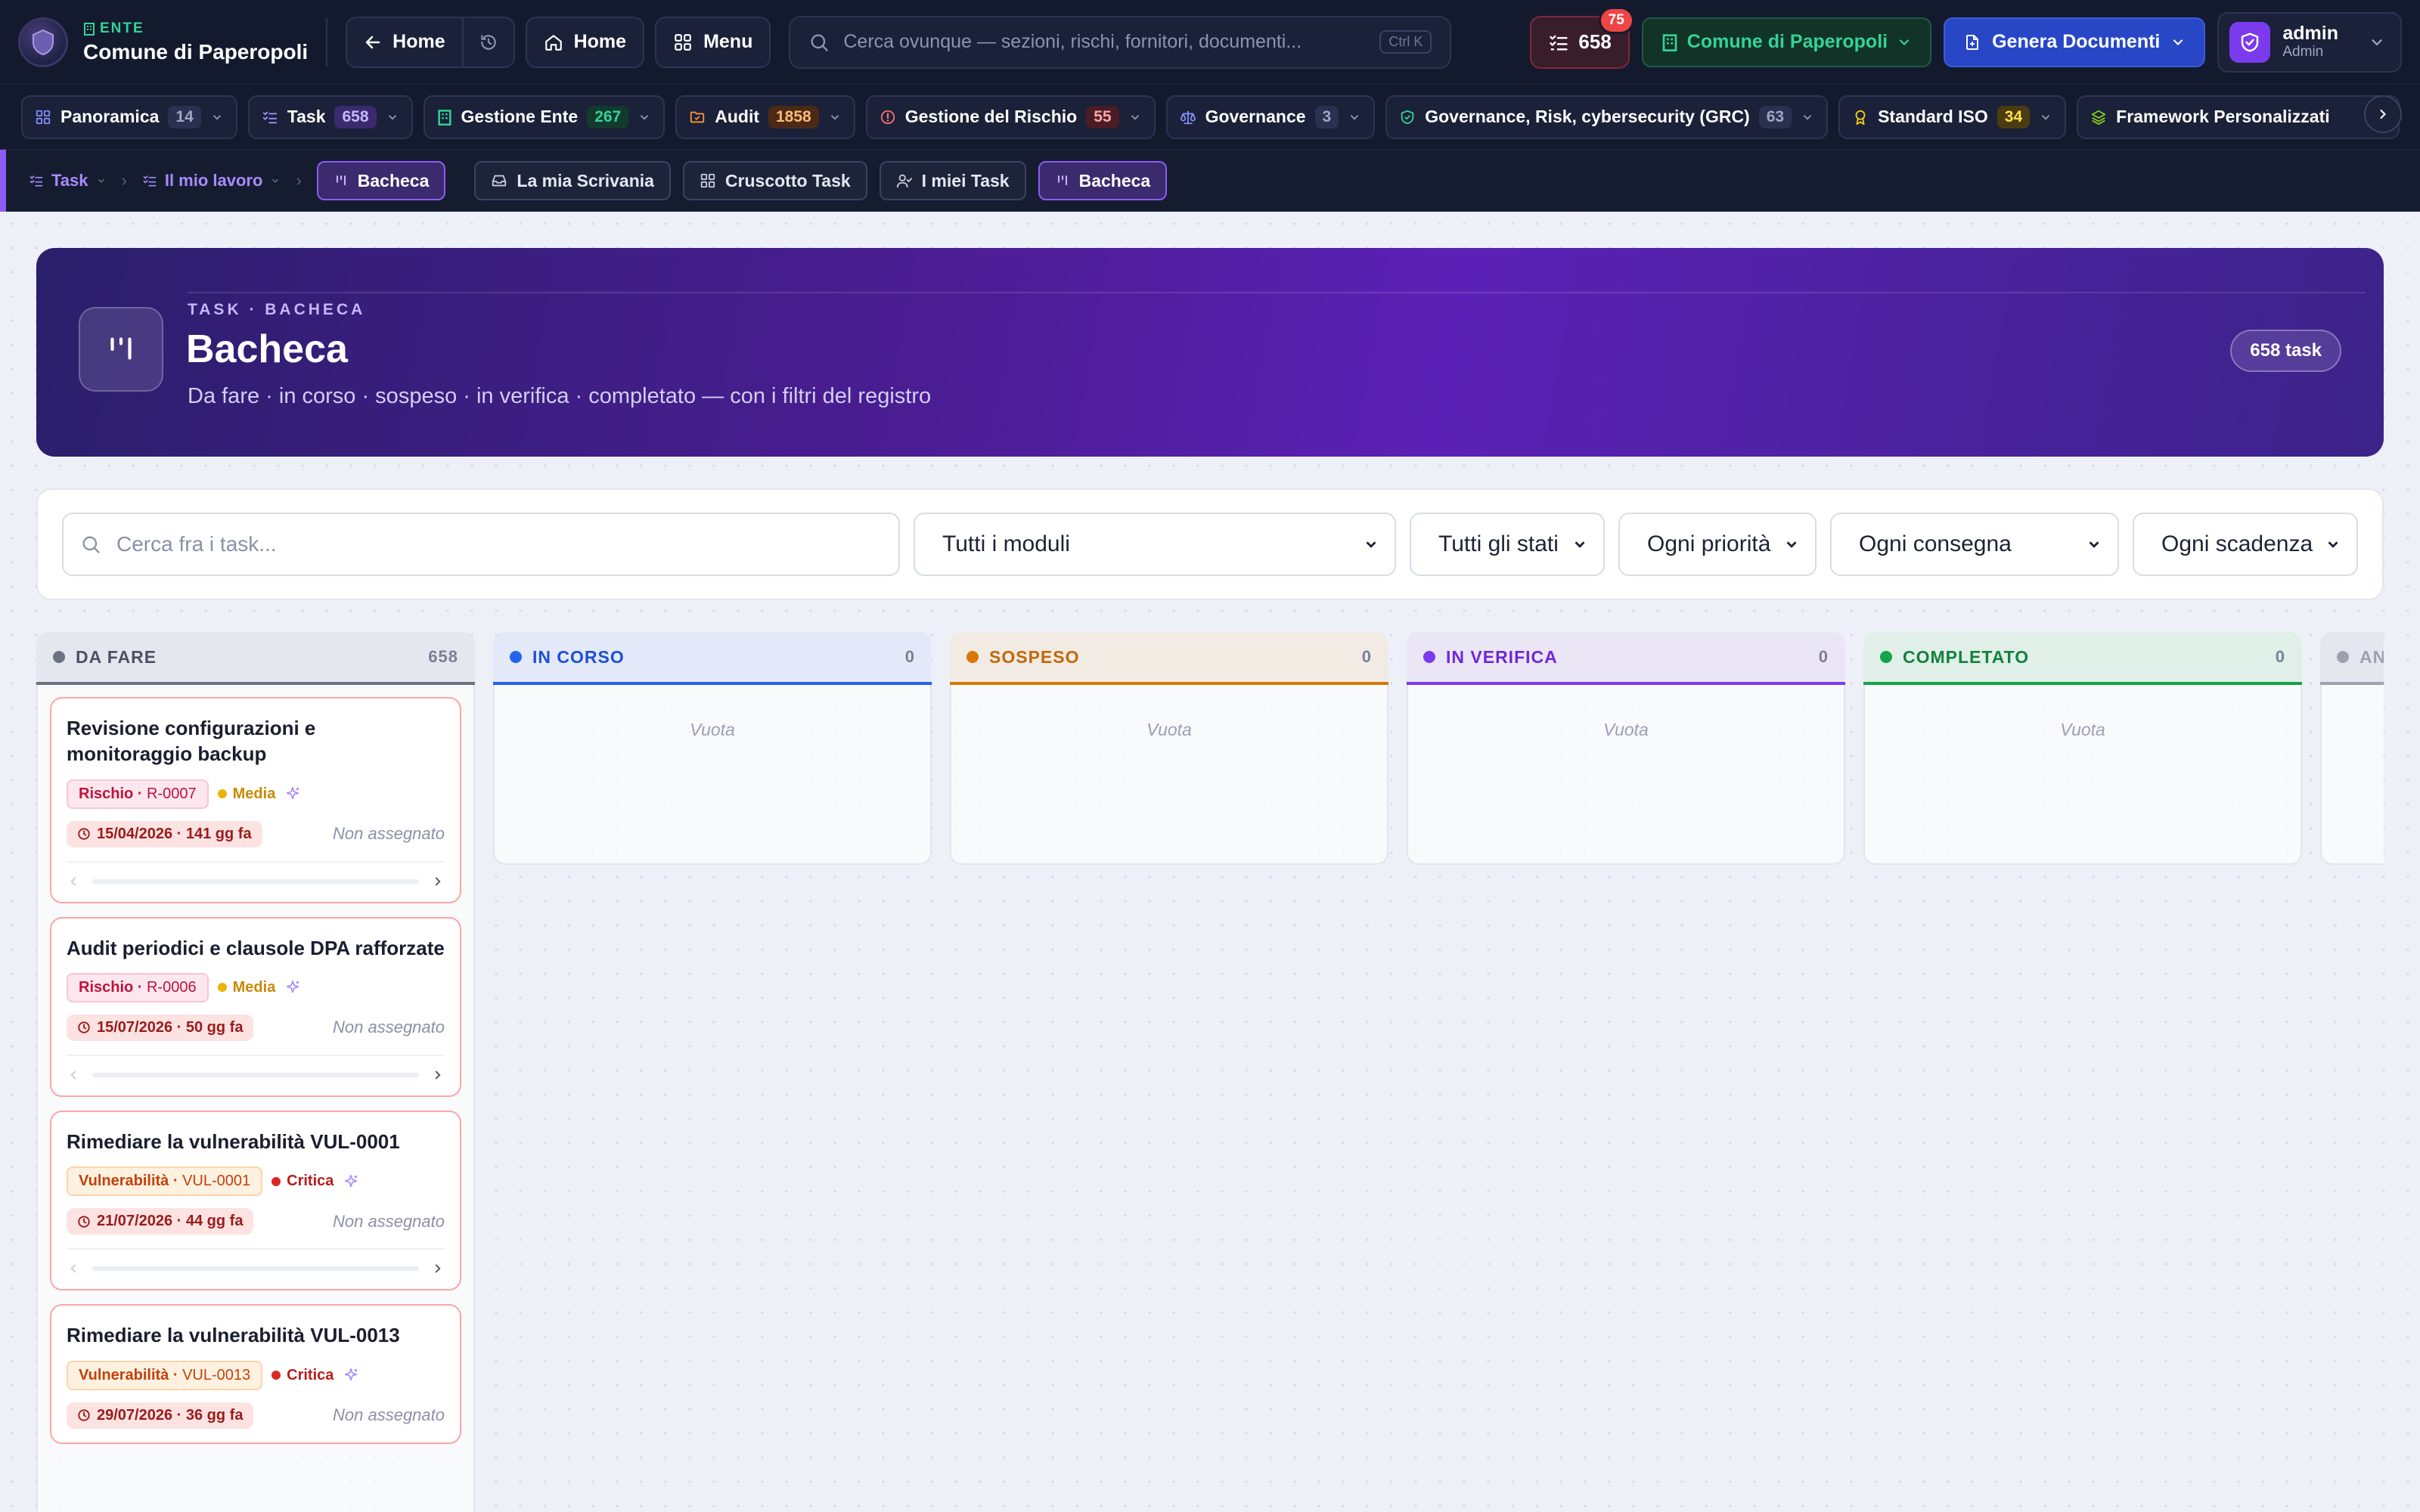 Image resolution: width=2420 pixels, height=1512 pixels. What do you see at coordinates (1786, 42) in the screenshot?
I see `organization-selector: Comune di Paperopoli` at bounding box center [1786, 42].